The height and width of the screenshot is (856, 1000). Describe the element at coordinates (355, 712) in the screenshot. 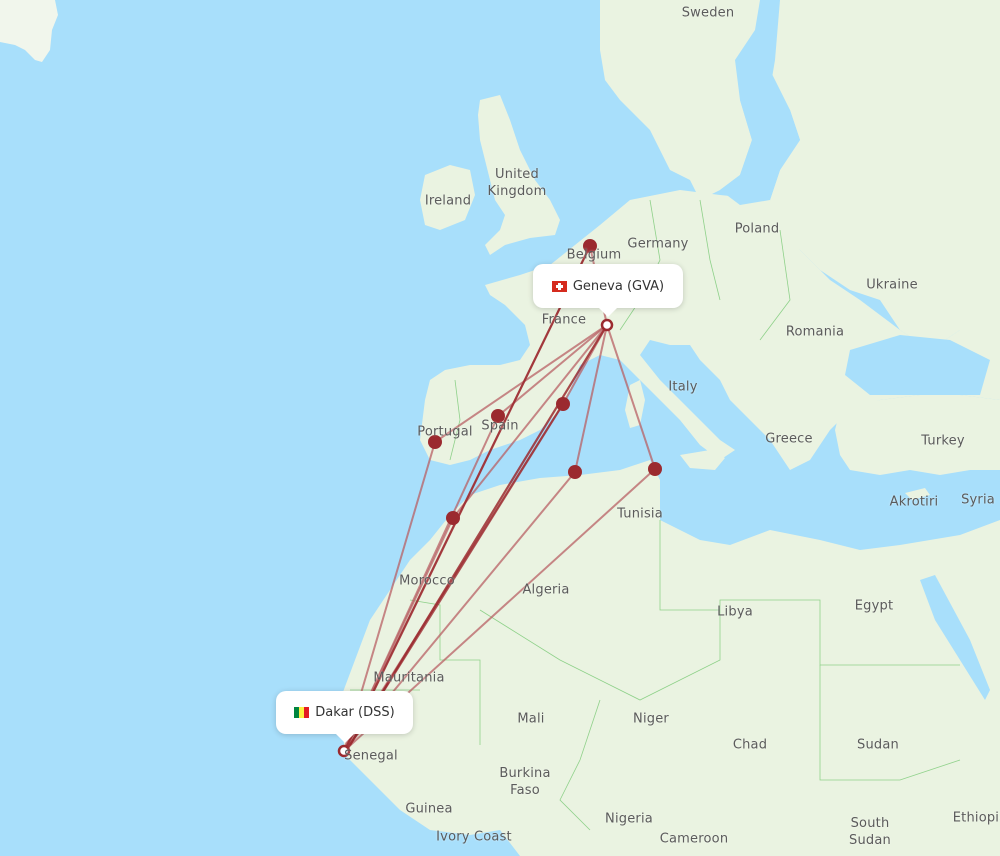

I see `destination-airport-label: Dakar (DSS)` at that location.